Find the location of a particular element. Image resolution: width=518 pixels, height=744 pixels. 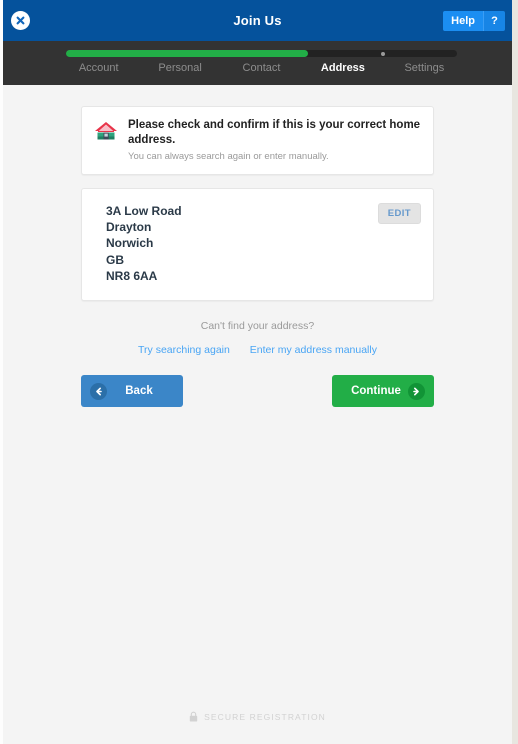

lock-icon is located at coordinates (193, 716).